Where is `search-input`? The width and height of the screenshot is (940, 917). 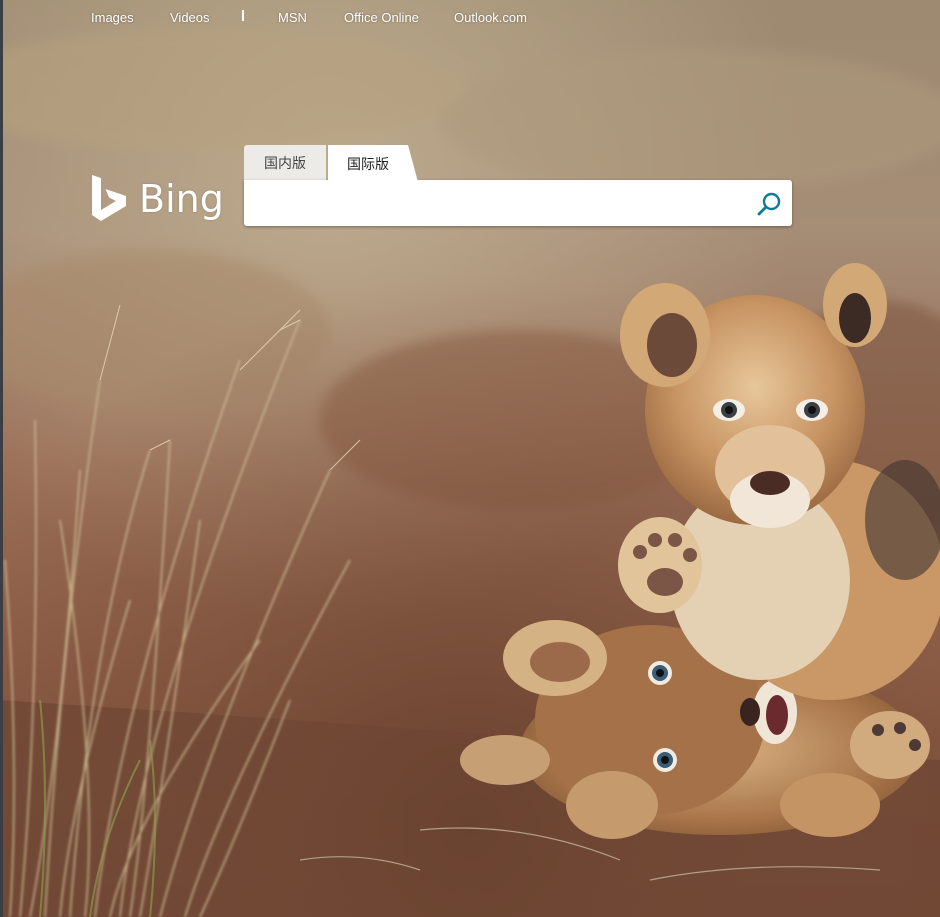 search-input is located at coordinates (501, 204).